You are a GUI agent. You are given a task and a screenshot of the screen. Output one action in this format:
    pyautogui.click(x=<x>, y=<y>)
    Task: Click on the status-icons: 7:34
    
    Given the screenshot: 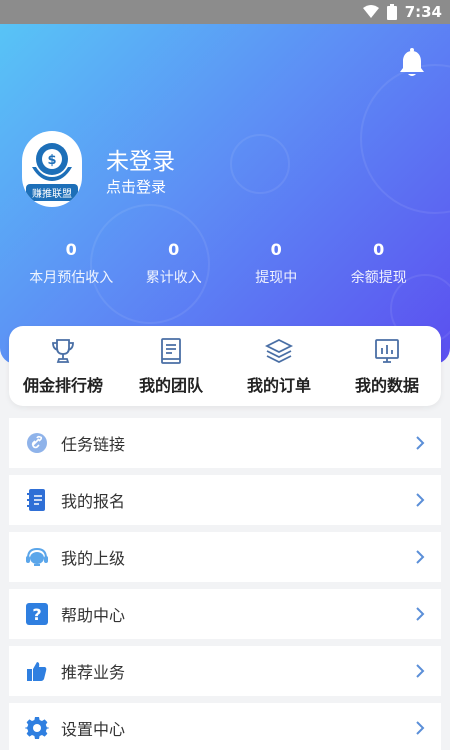 What is the action you would take?
    pyautogui.click(x=402, y=12)
    